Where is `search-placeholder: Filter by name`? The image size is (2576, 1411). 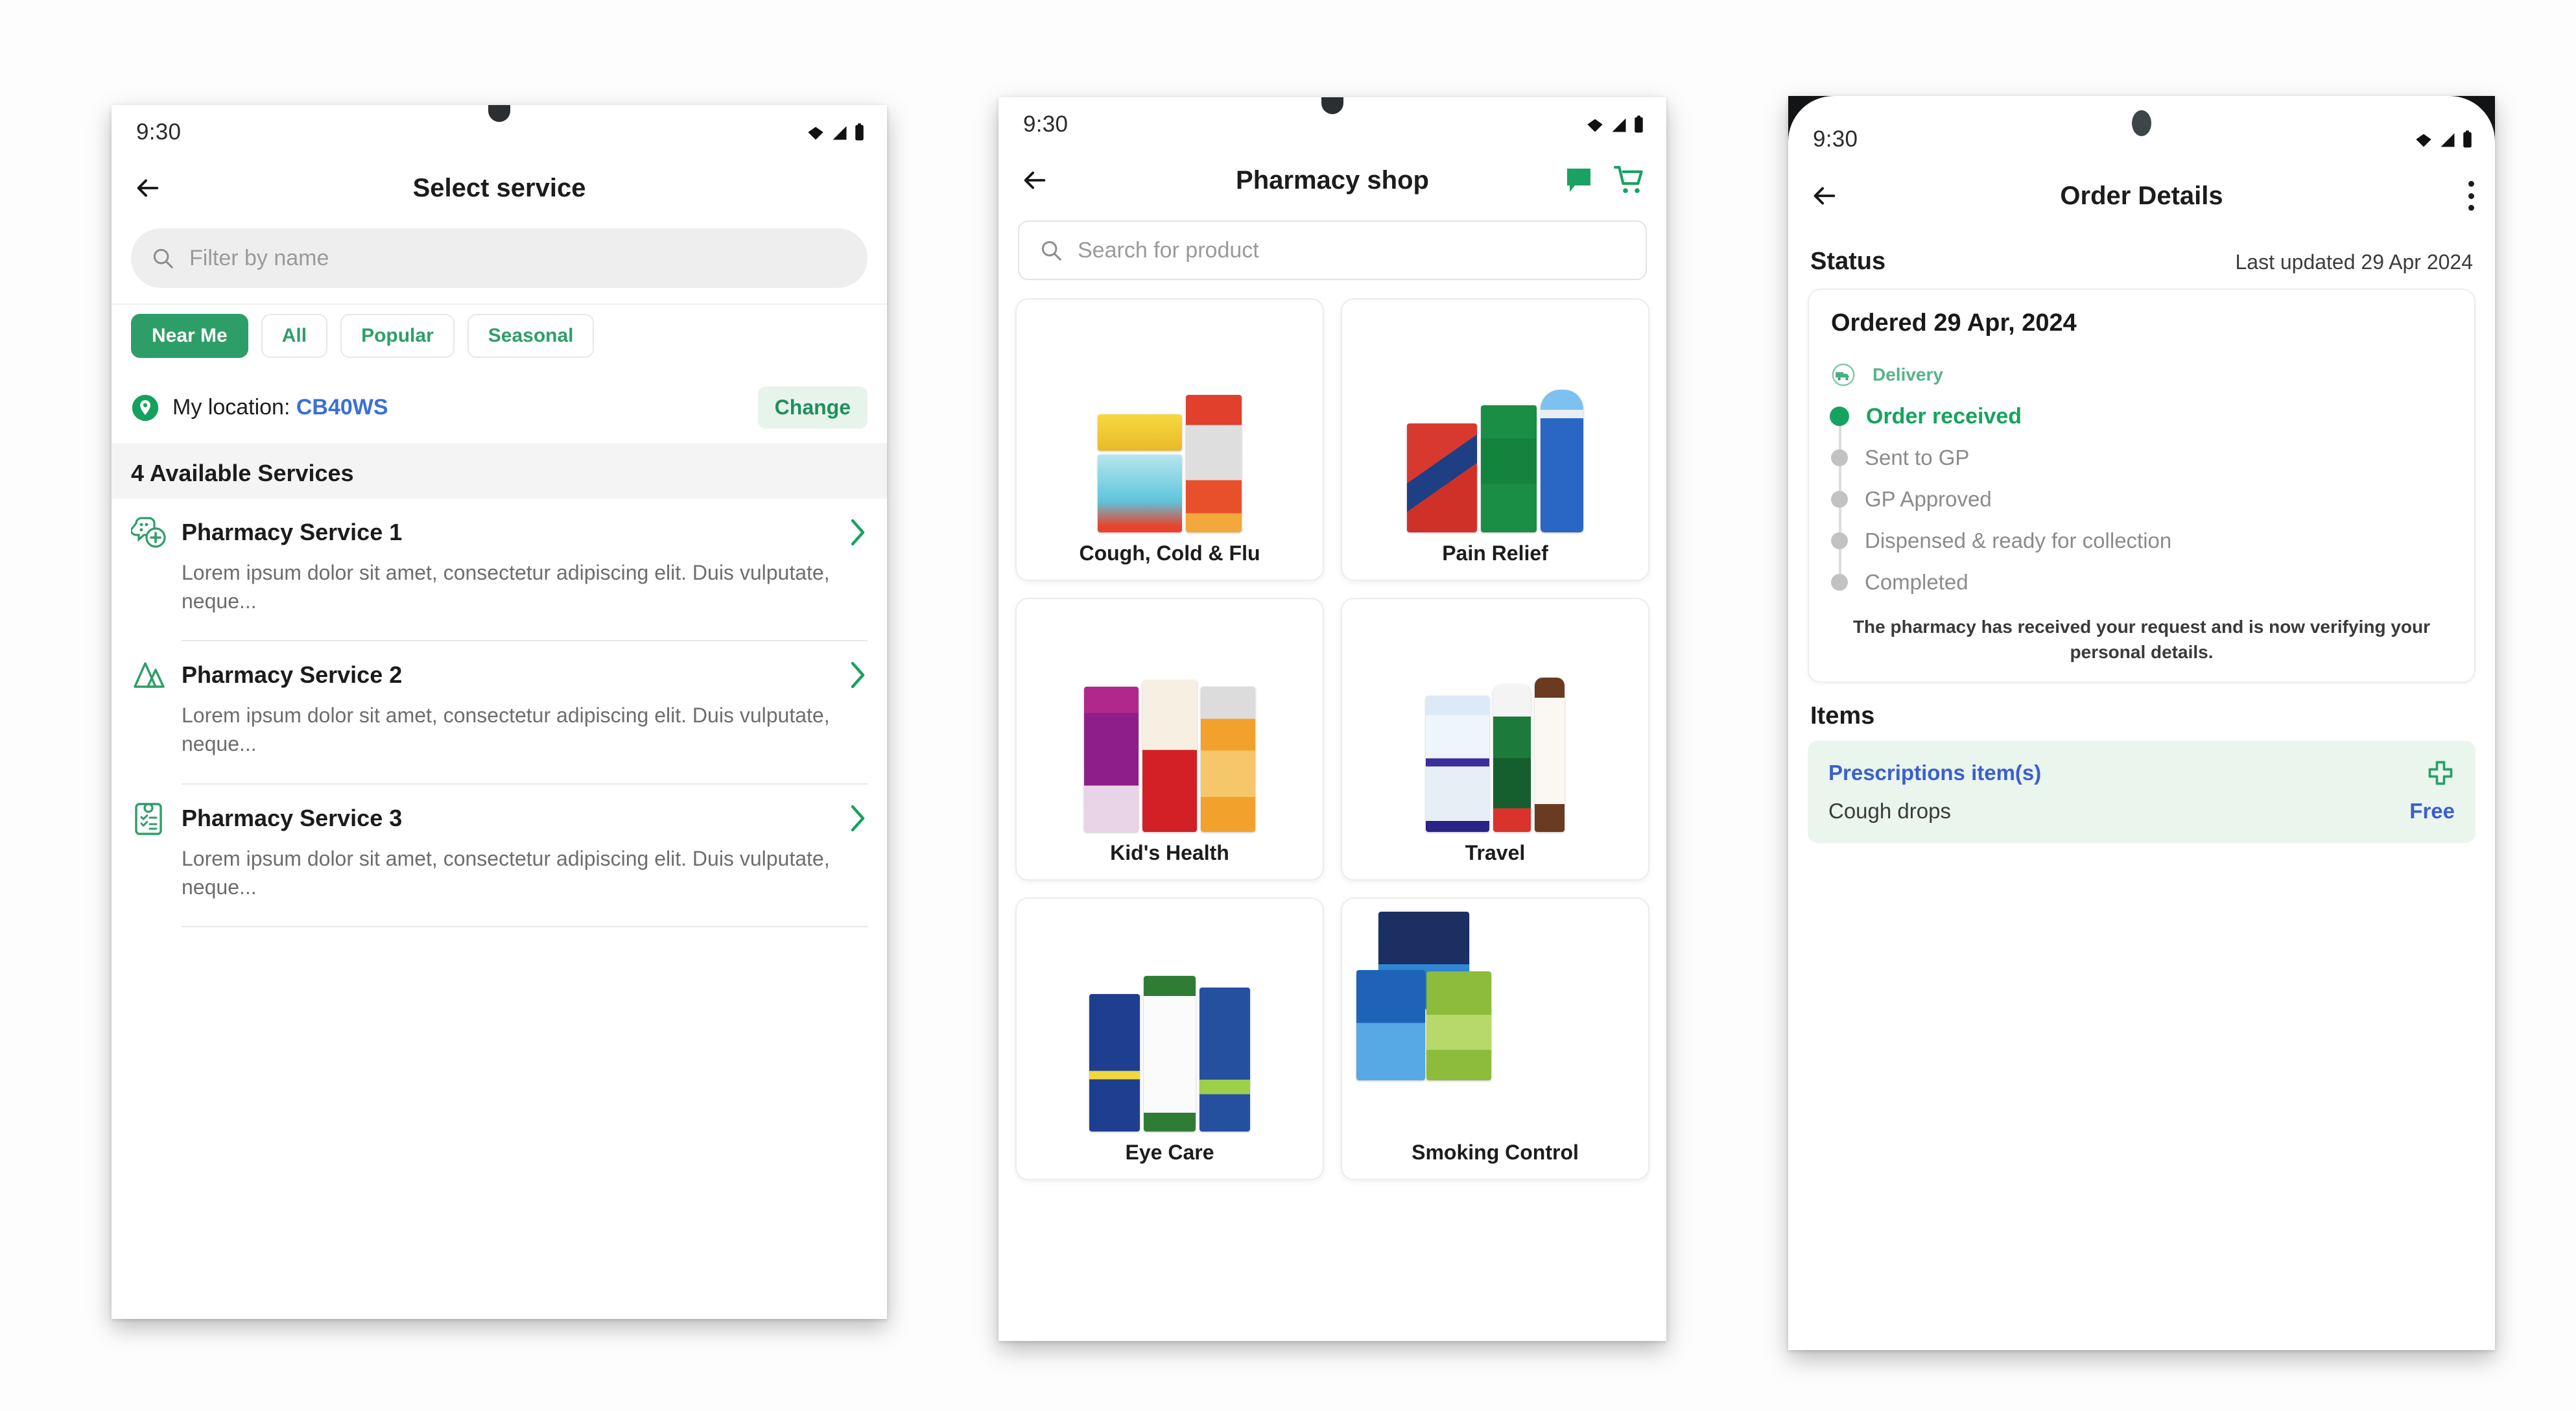
search-placeholder: Filter by name is located at coordinates (259, 257).